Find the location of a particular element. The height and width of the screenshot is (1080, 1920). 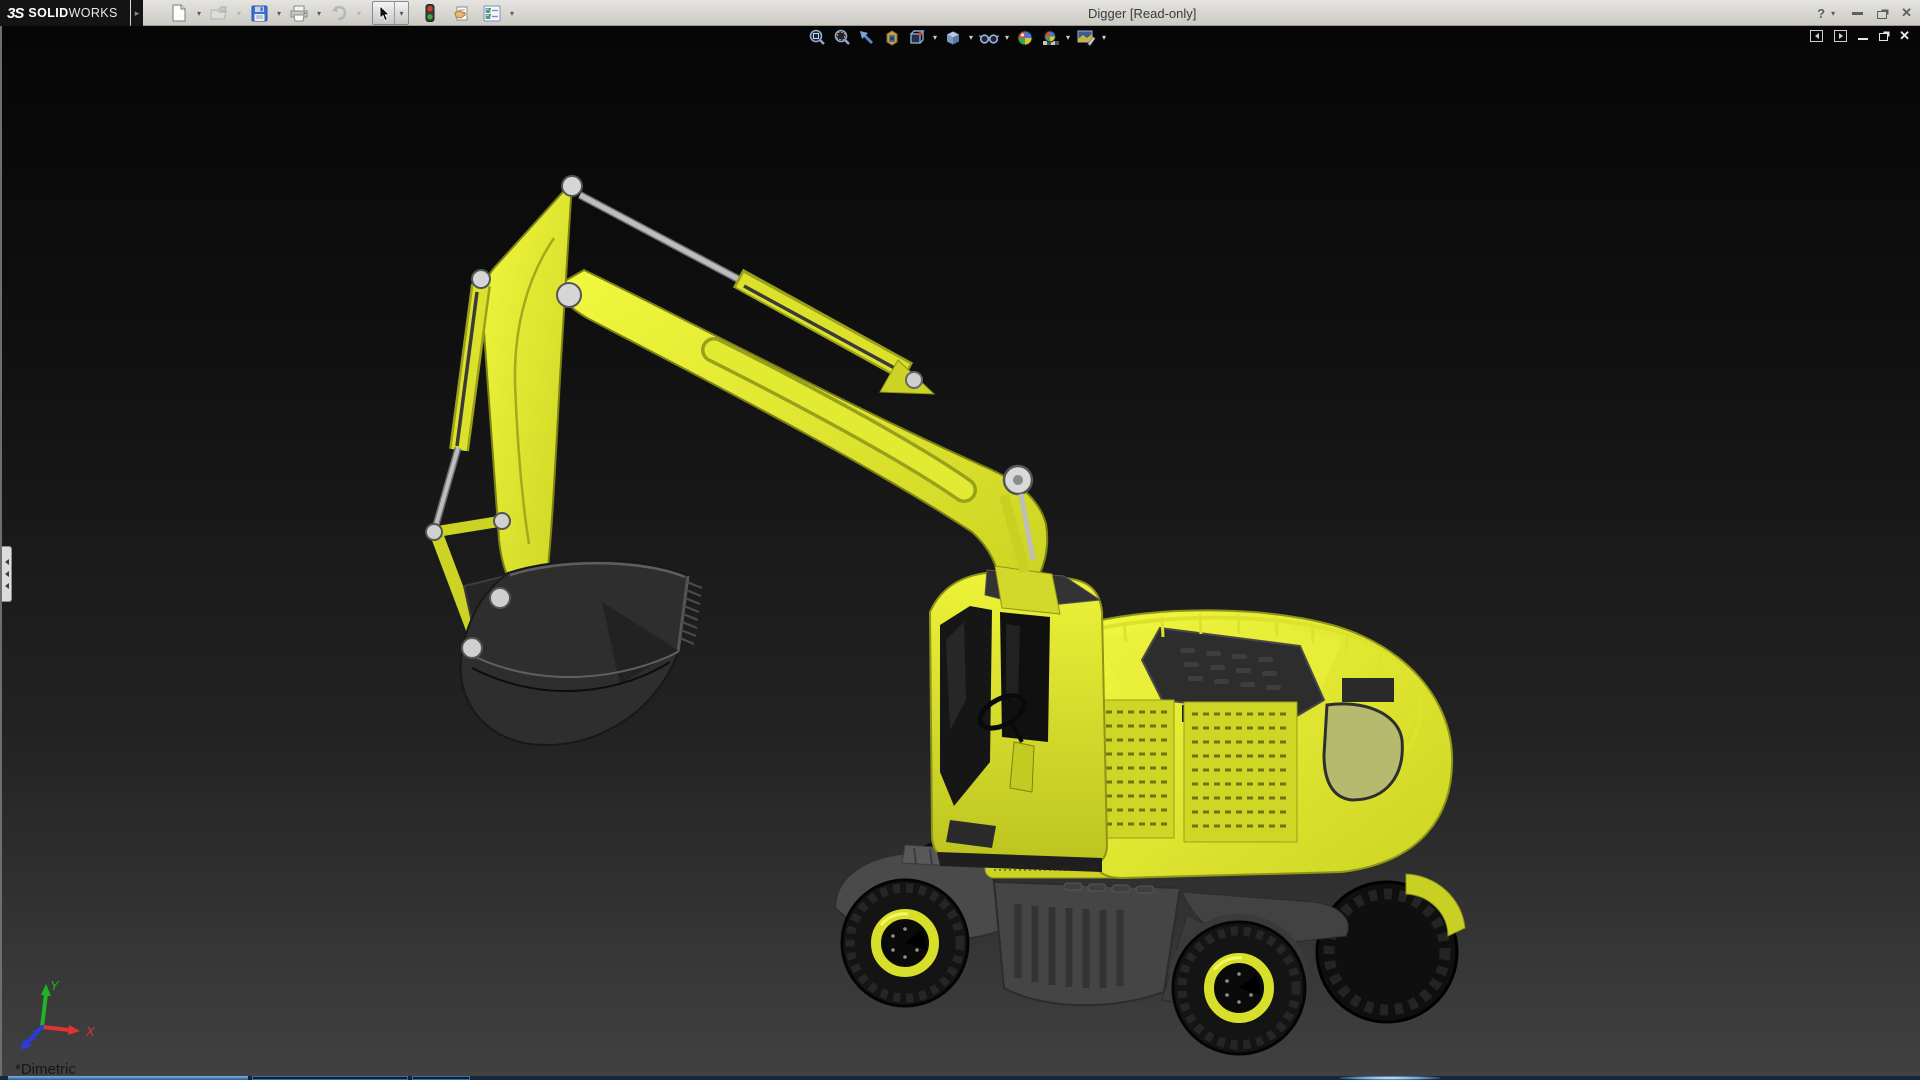

previous-view-button is located at coordinates (867, 38).